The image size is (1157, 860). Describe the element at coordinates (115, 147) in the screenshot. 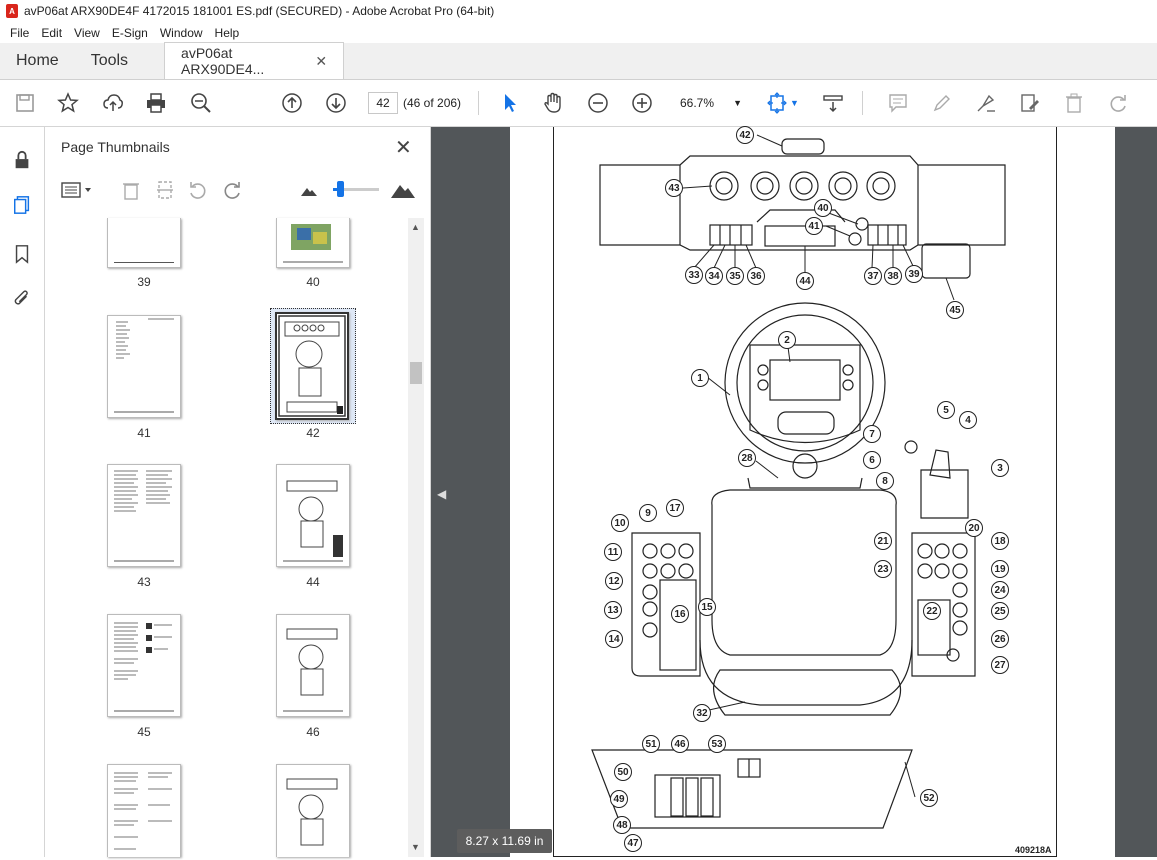

I see `panel-title: Page Thumbnails` at that location.